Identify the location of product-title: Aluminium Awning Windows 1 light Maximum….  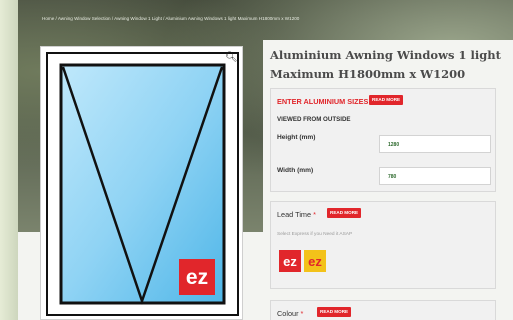
(385, 64).